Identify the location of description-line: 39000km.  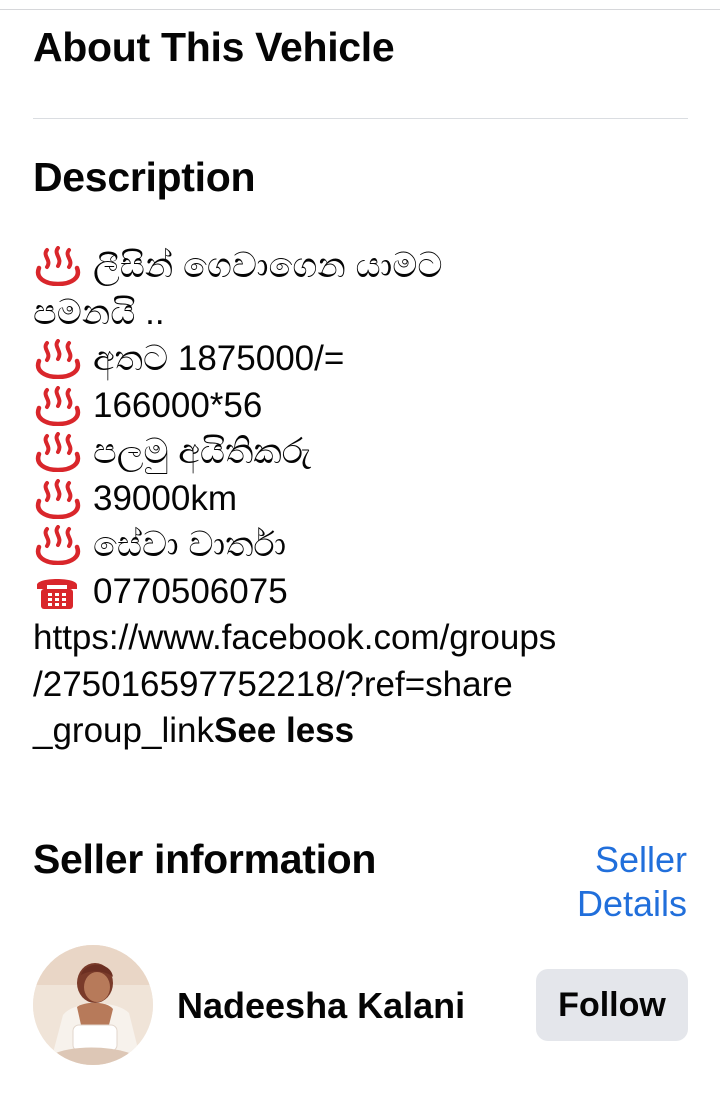
(363, 499).